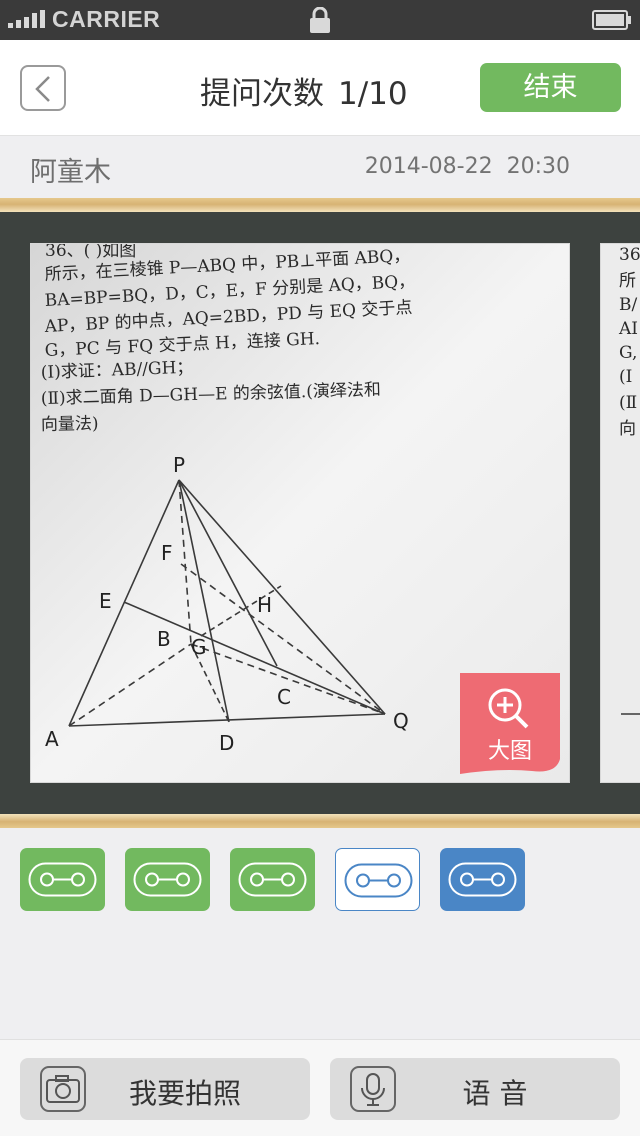 This screenshot has height=1136, width=640. Describe the element at coordinates (284, 697) in the screenshot. I see `label-c: C` at that location.